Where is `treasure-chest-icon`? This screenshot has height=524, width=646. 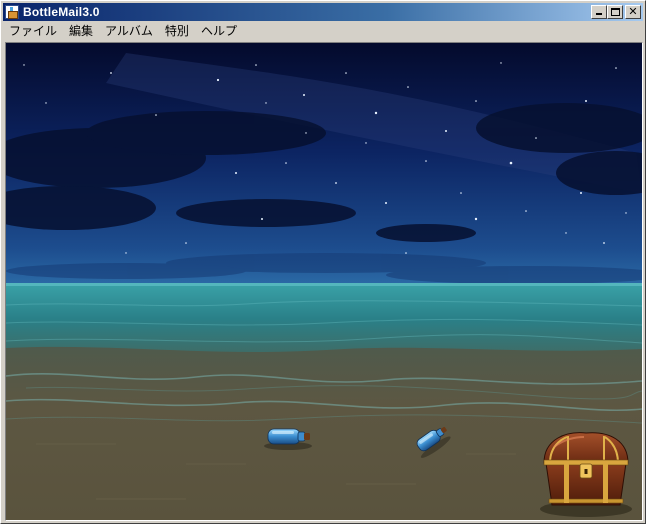 treasure-chest-icon is located at coordinates (586, 474).